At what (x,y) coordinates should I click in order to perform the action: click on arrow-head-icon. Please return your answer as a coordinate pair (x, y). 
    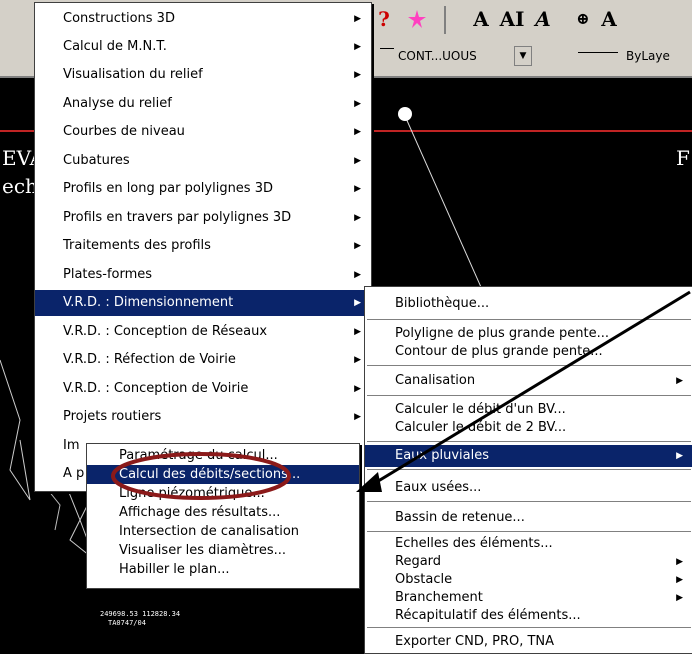
    Looking at the image, I should click on (369, 482).